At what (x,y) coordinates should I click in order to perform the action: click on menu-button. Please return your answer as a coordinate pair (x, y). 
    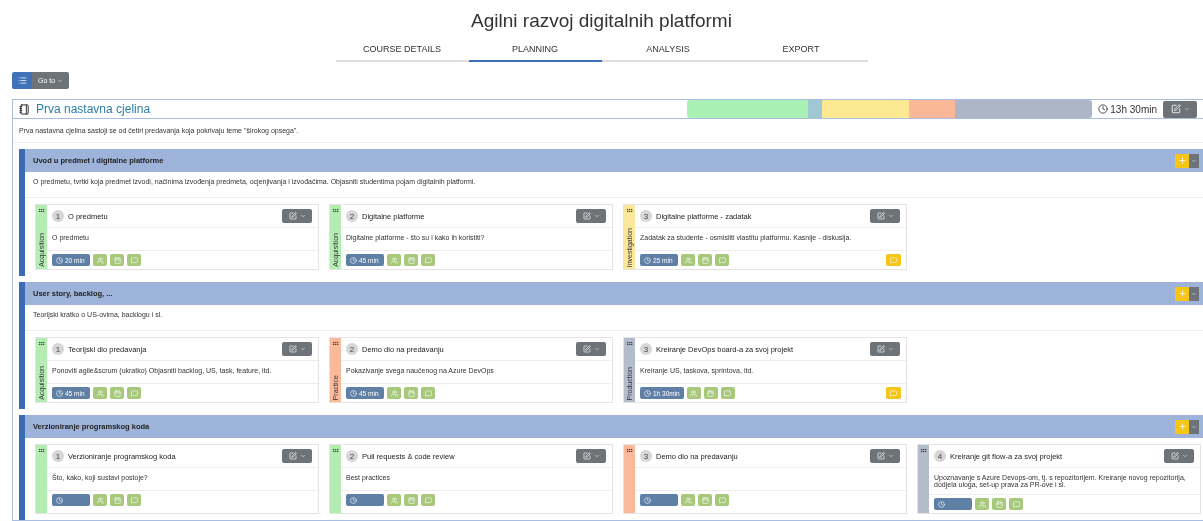
    Looking at the image, I should click on (22, 80).